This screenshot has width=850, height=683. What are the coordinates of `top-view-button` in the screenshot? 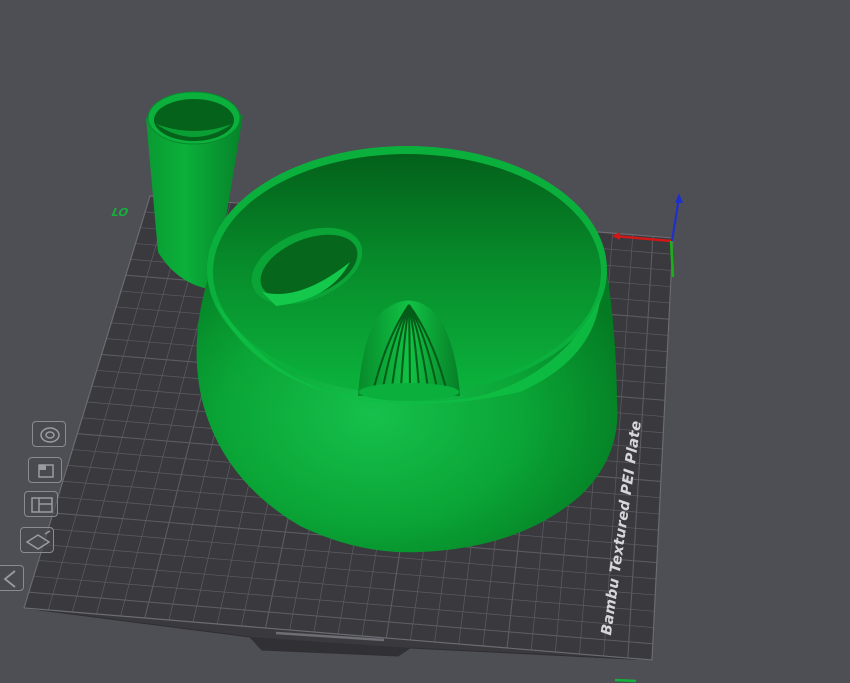 It's located at (49, 434).